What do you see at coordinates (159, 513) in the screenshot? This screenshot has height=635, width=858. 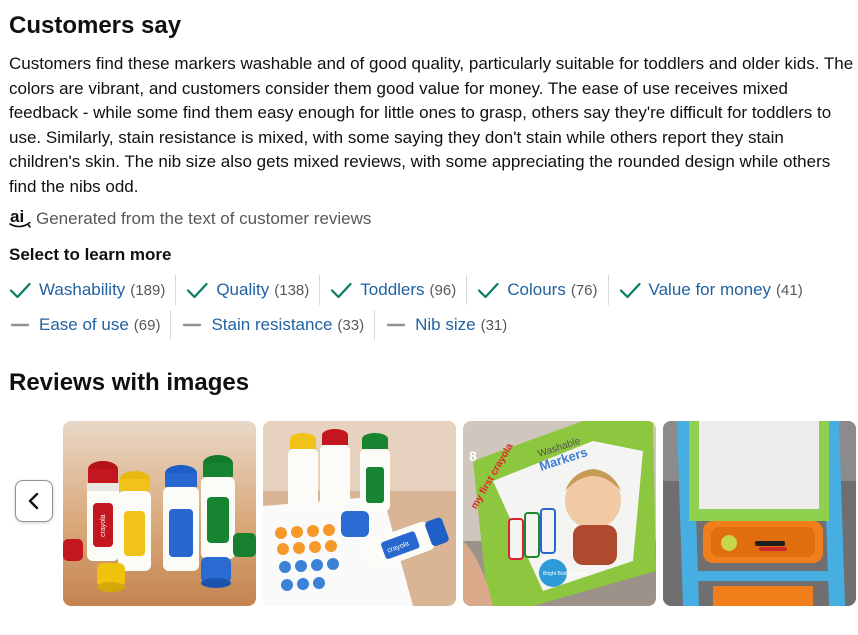 I see `review-image-1: crayola` at bounding box center [159, 513].